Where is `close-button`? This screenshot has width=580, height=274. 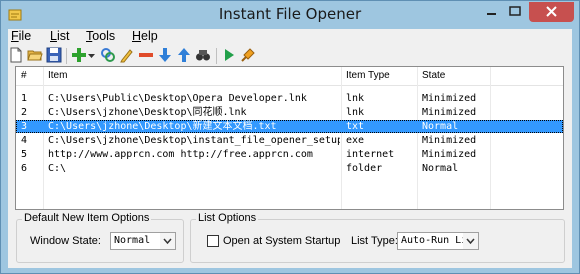 close-button is located at coordinates (551, 12).